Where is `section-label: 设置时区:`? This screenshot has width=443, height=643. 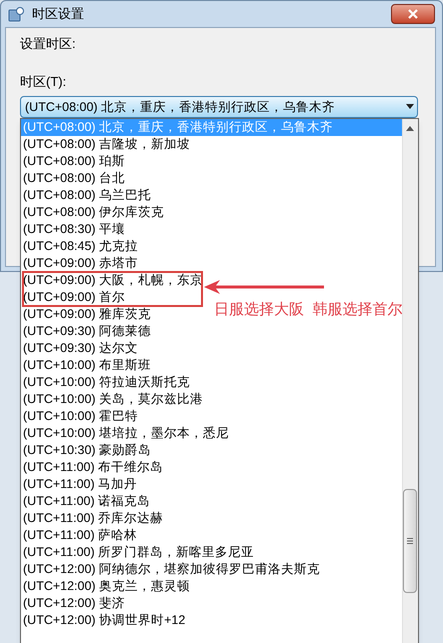 section-label: 设置时区: is located at coordinates (48, 44).